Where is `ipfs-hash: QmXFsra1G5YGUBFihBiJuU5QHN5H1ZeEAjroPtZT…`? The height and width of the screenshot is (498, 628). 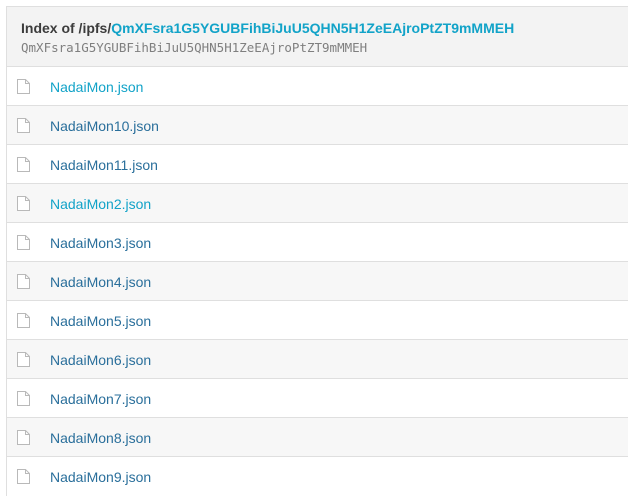
ipfs-hash: QmXFsra1G5YGUBFihBiJuU5QHN5H1ZeEAjroPtZT… is located at coordinates (194, 47).